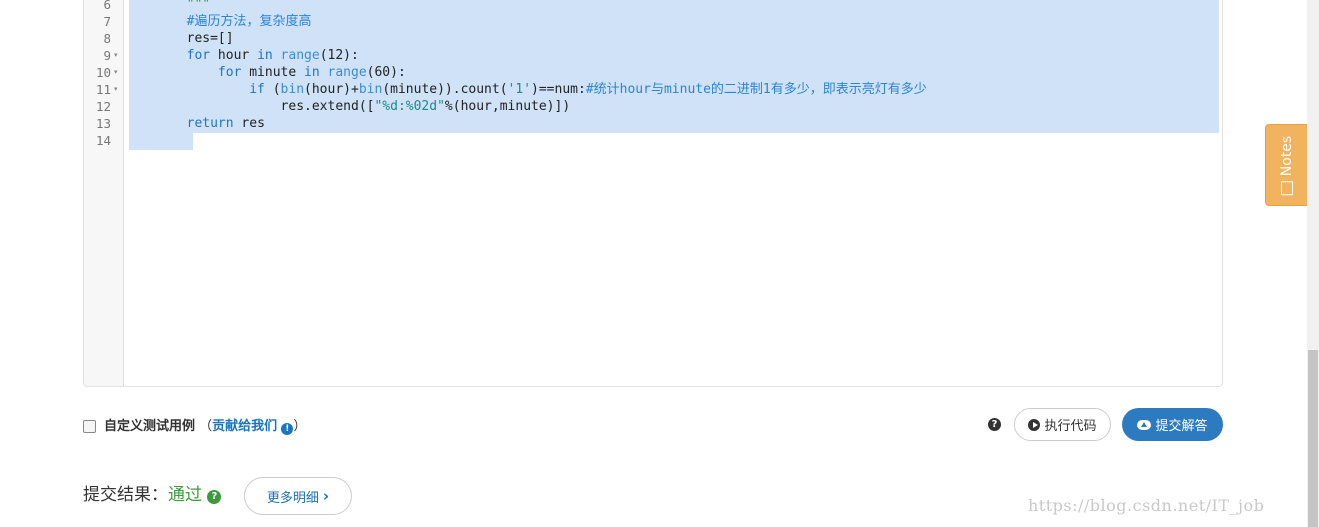 The width and height of the screenshot is (1319, 527). Describe the element at coordinates (107, 21) in the screenshot. I see `line-number: 7` at that location.